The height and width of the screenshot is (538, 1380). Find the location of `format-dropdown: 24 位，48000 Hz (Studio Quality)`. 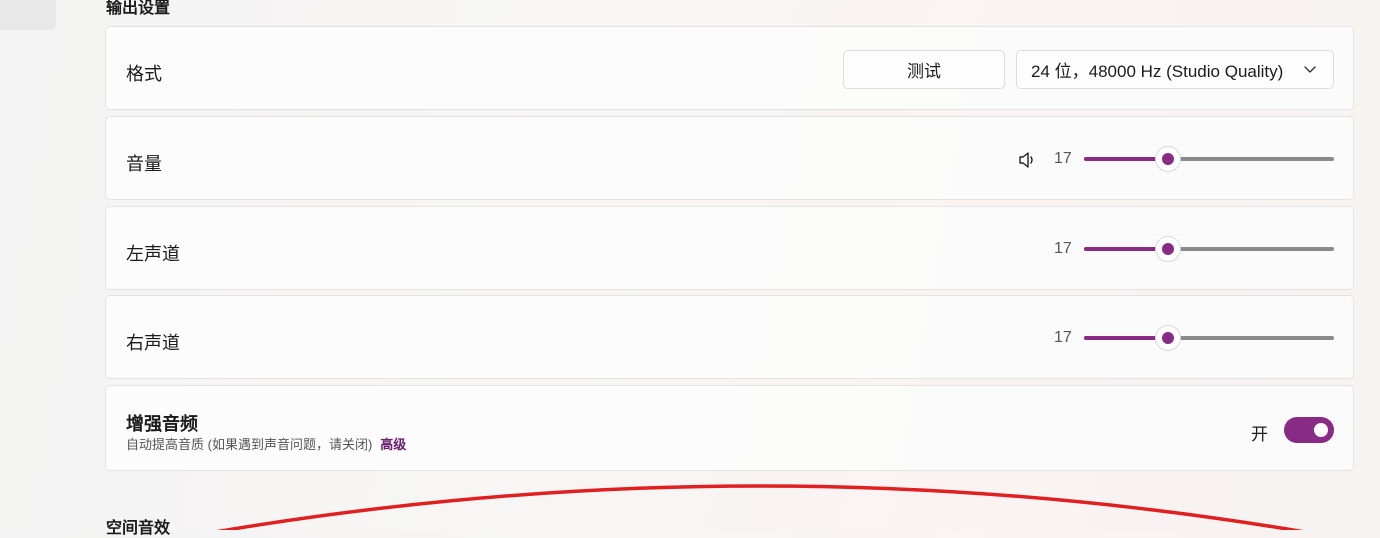

format-dropdown: 24 位，48000 Hz (Studio Quality) is located at coordinates (1175, 69).